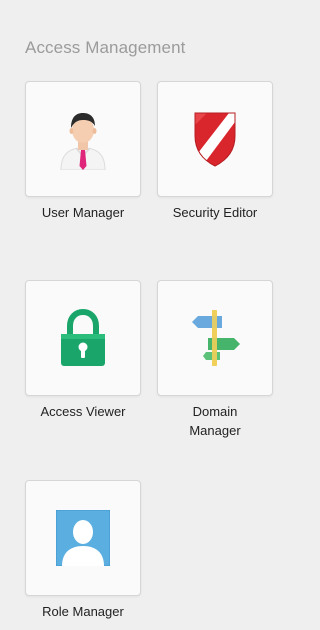 Image resolution: width=320 pixels, height=630 pixels. I want to click on tile-user-manager: User Manager, so click(83, 151).